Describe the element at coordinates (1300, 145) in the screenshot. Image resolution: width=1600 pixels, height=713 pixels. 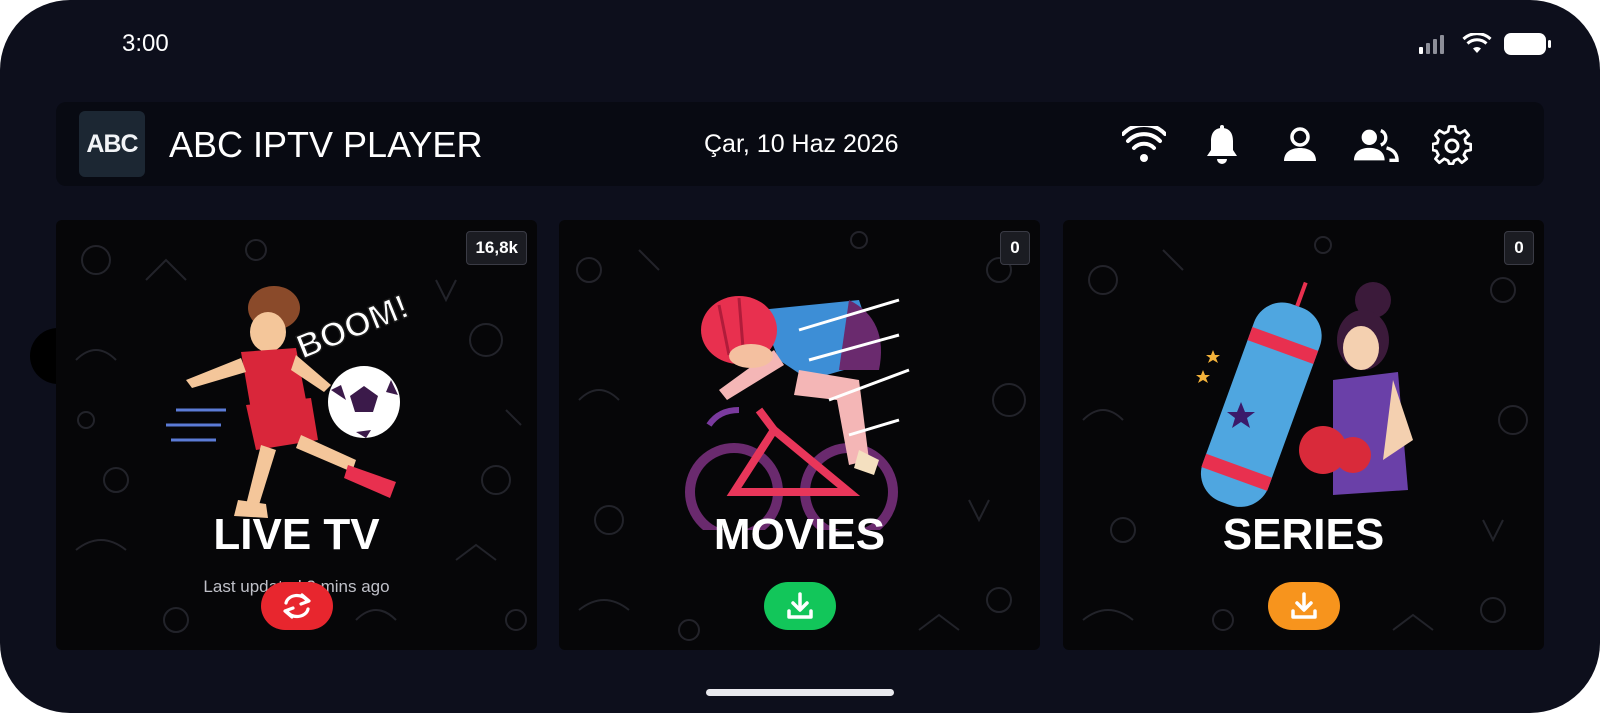
I see `user-icon` at that location.